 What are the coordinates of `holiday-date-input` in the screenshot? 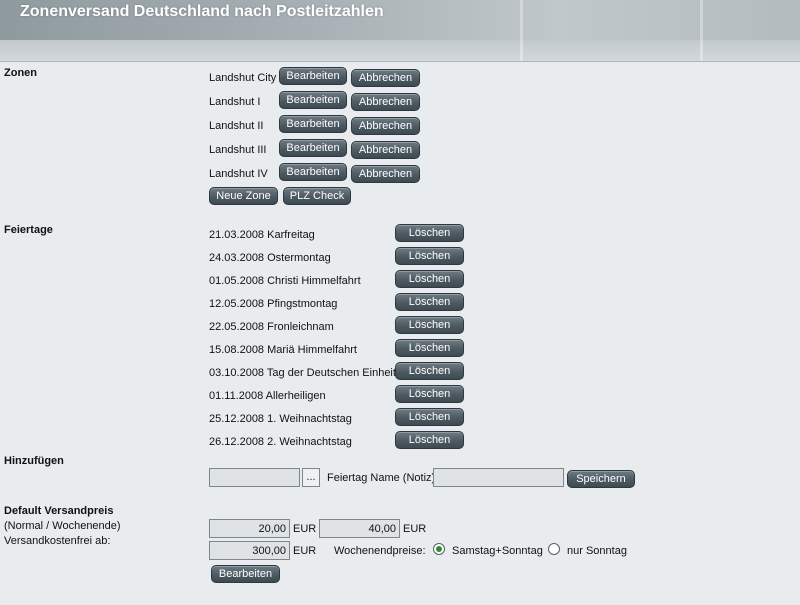 It's located at (254, 477).